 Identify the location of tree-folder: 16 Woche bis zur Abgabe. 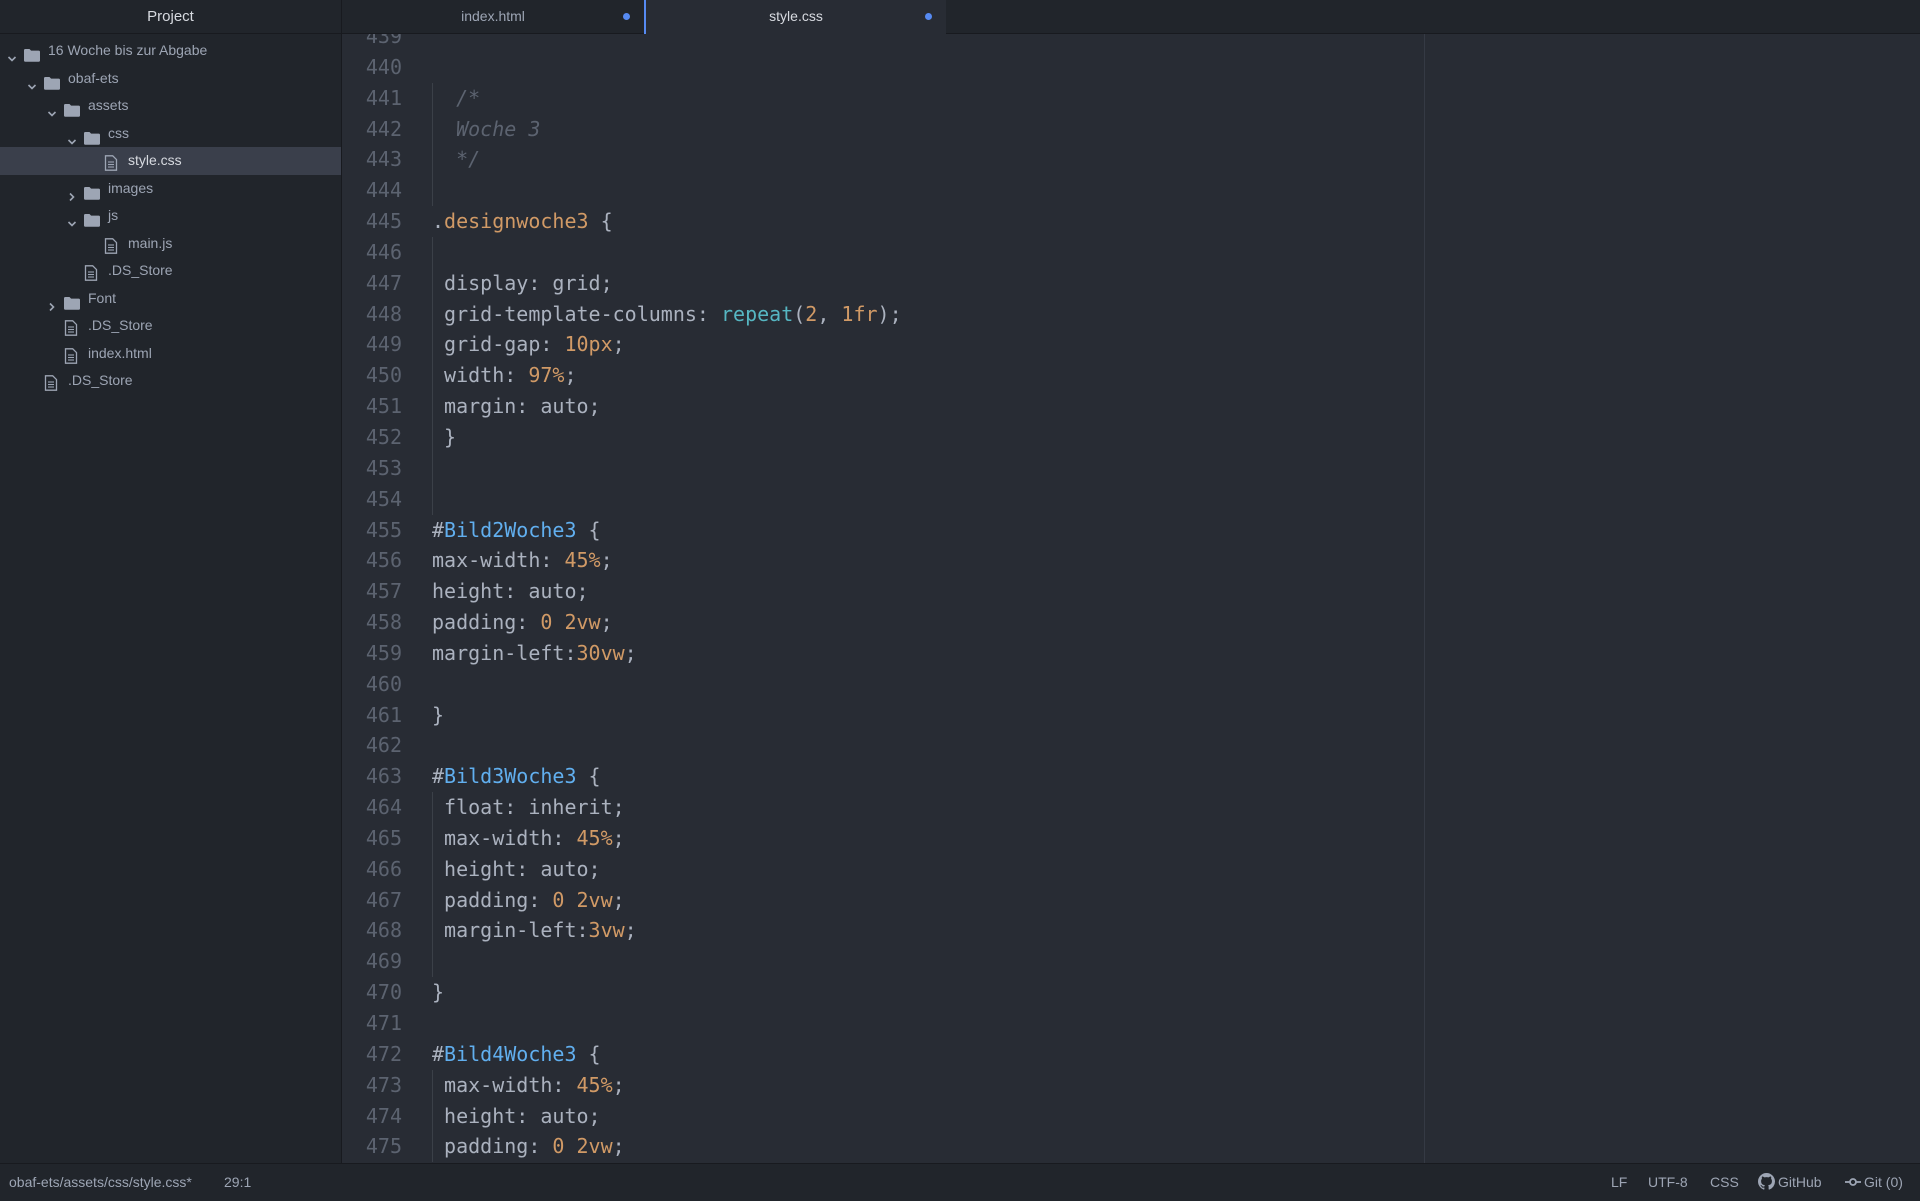
(170, 51).